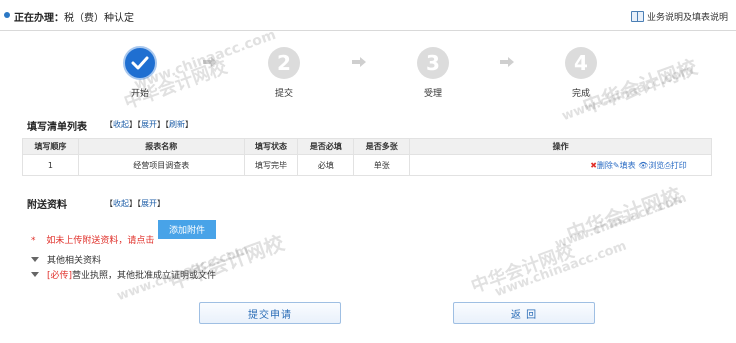 This screenshot has height=343, width=736. What do you see at coordinates (687, 18) in the screenshot?
I see `help-link-label: 业务说明及填表说明` at bounding box center [687, 18].